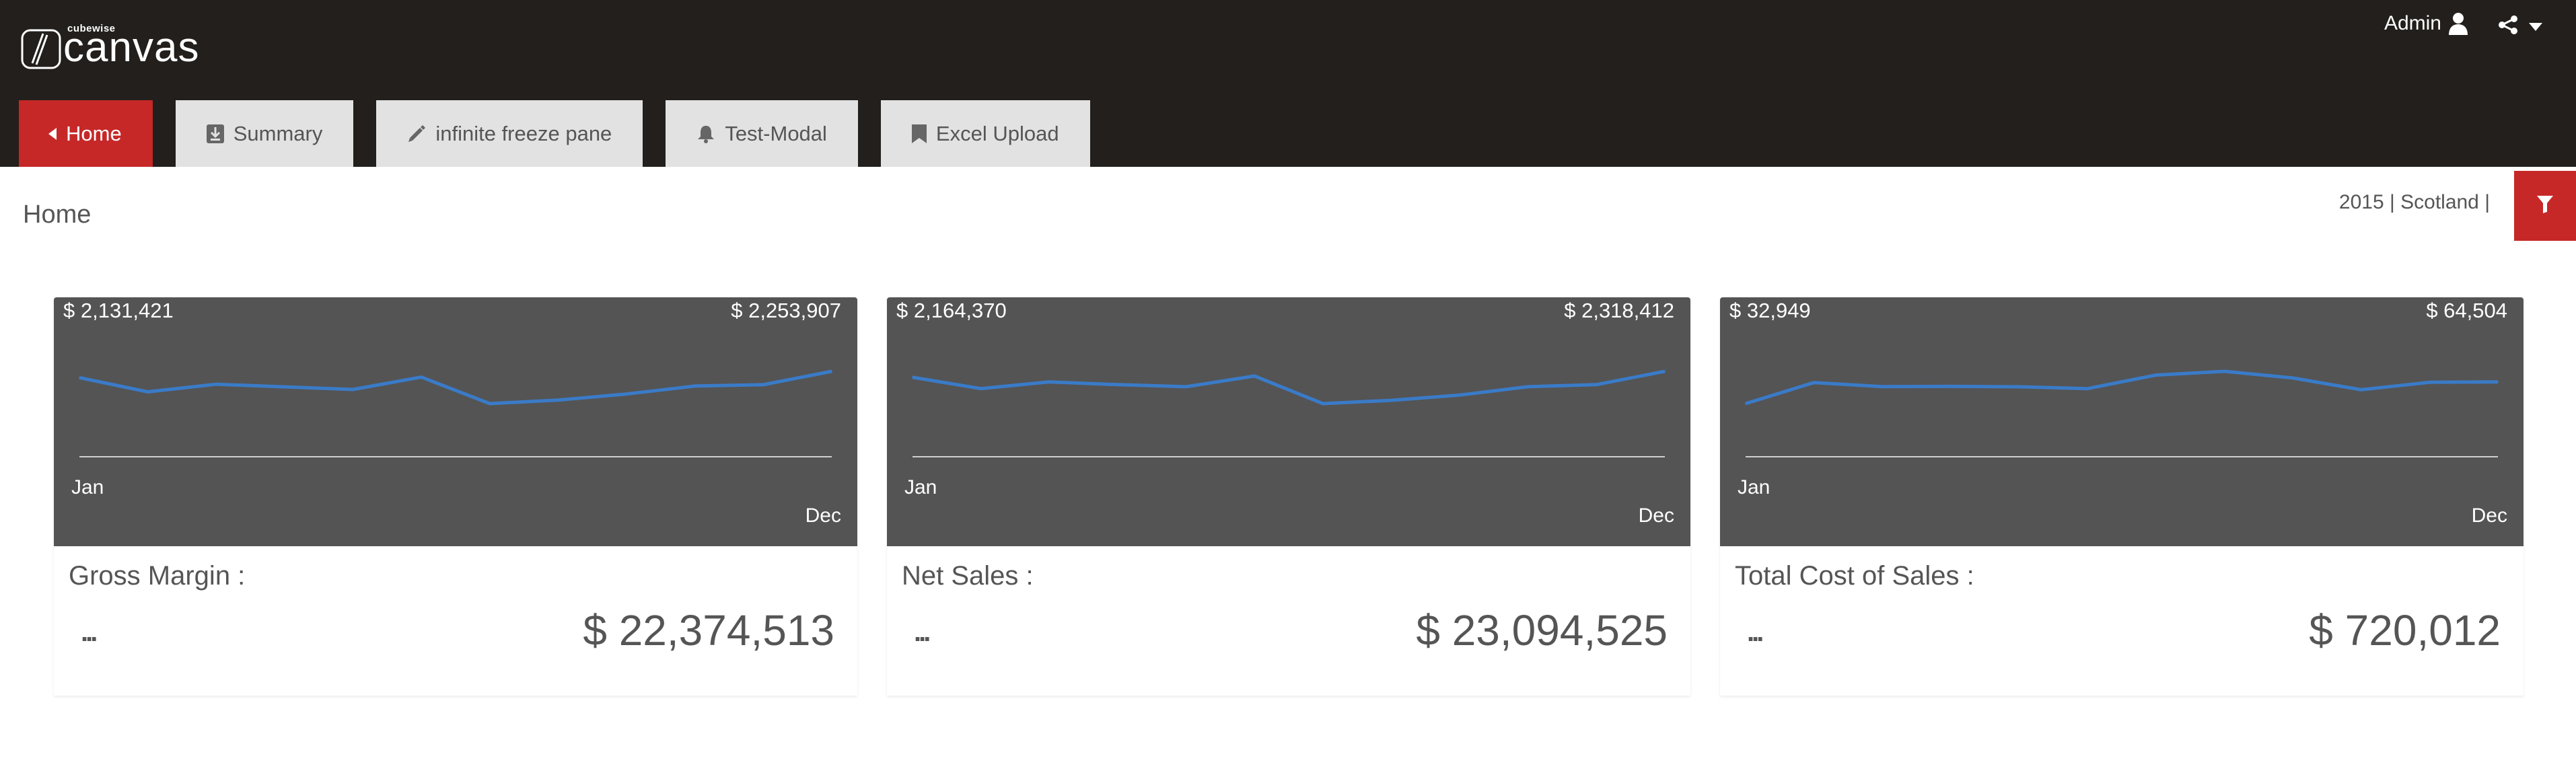 This screenshot has width=2576, height=783. Describe the element at coordinates (215, 134) in the screenshot. I see `download-icon` at that location.